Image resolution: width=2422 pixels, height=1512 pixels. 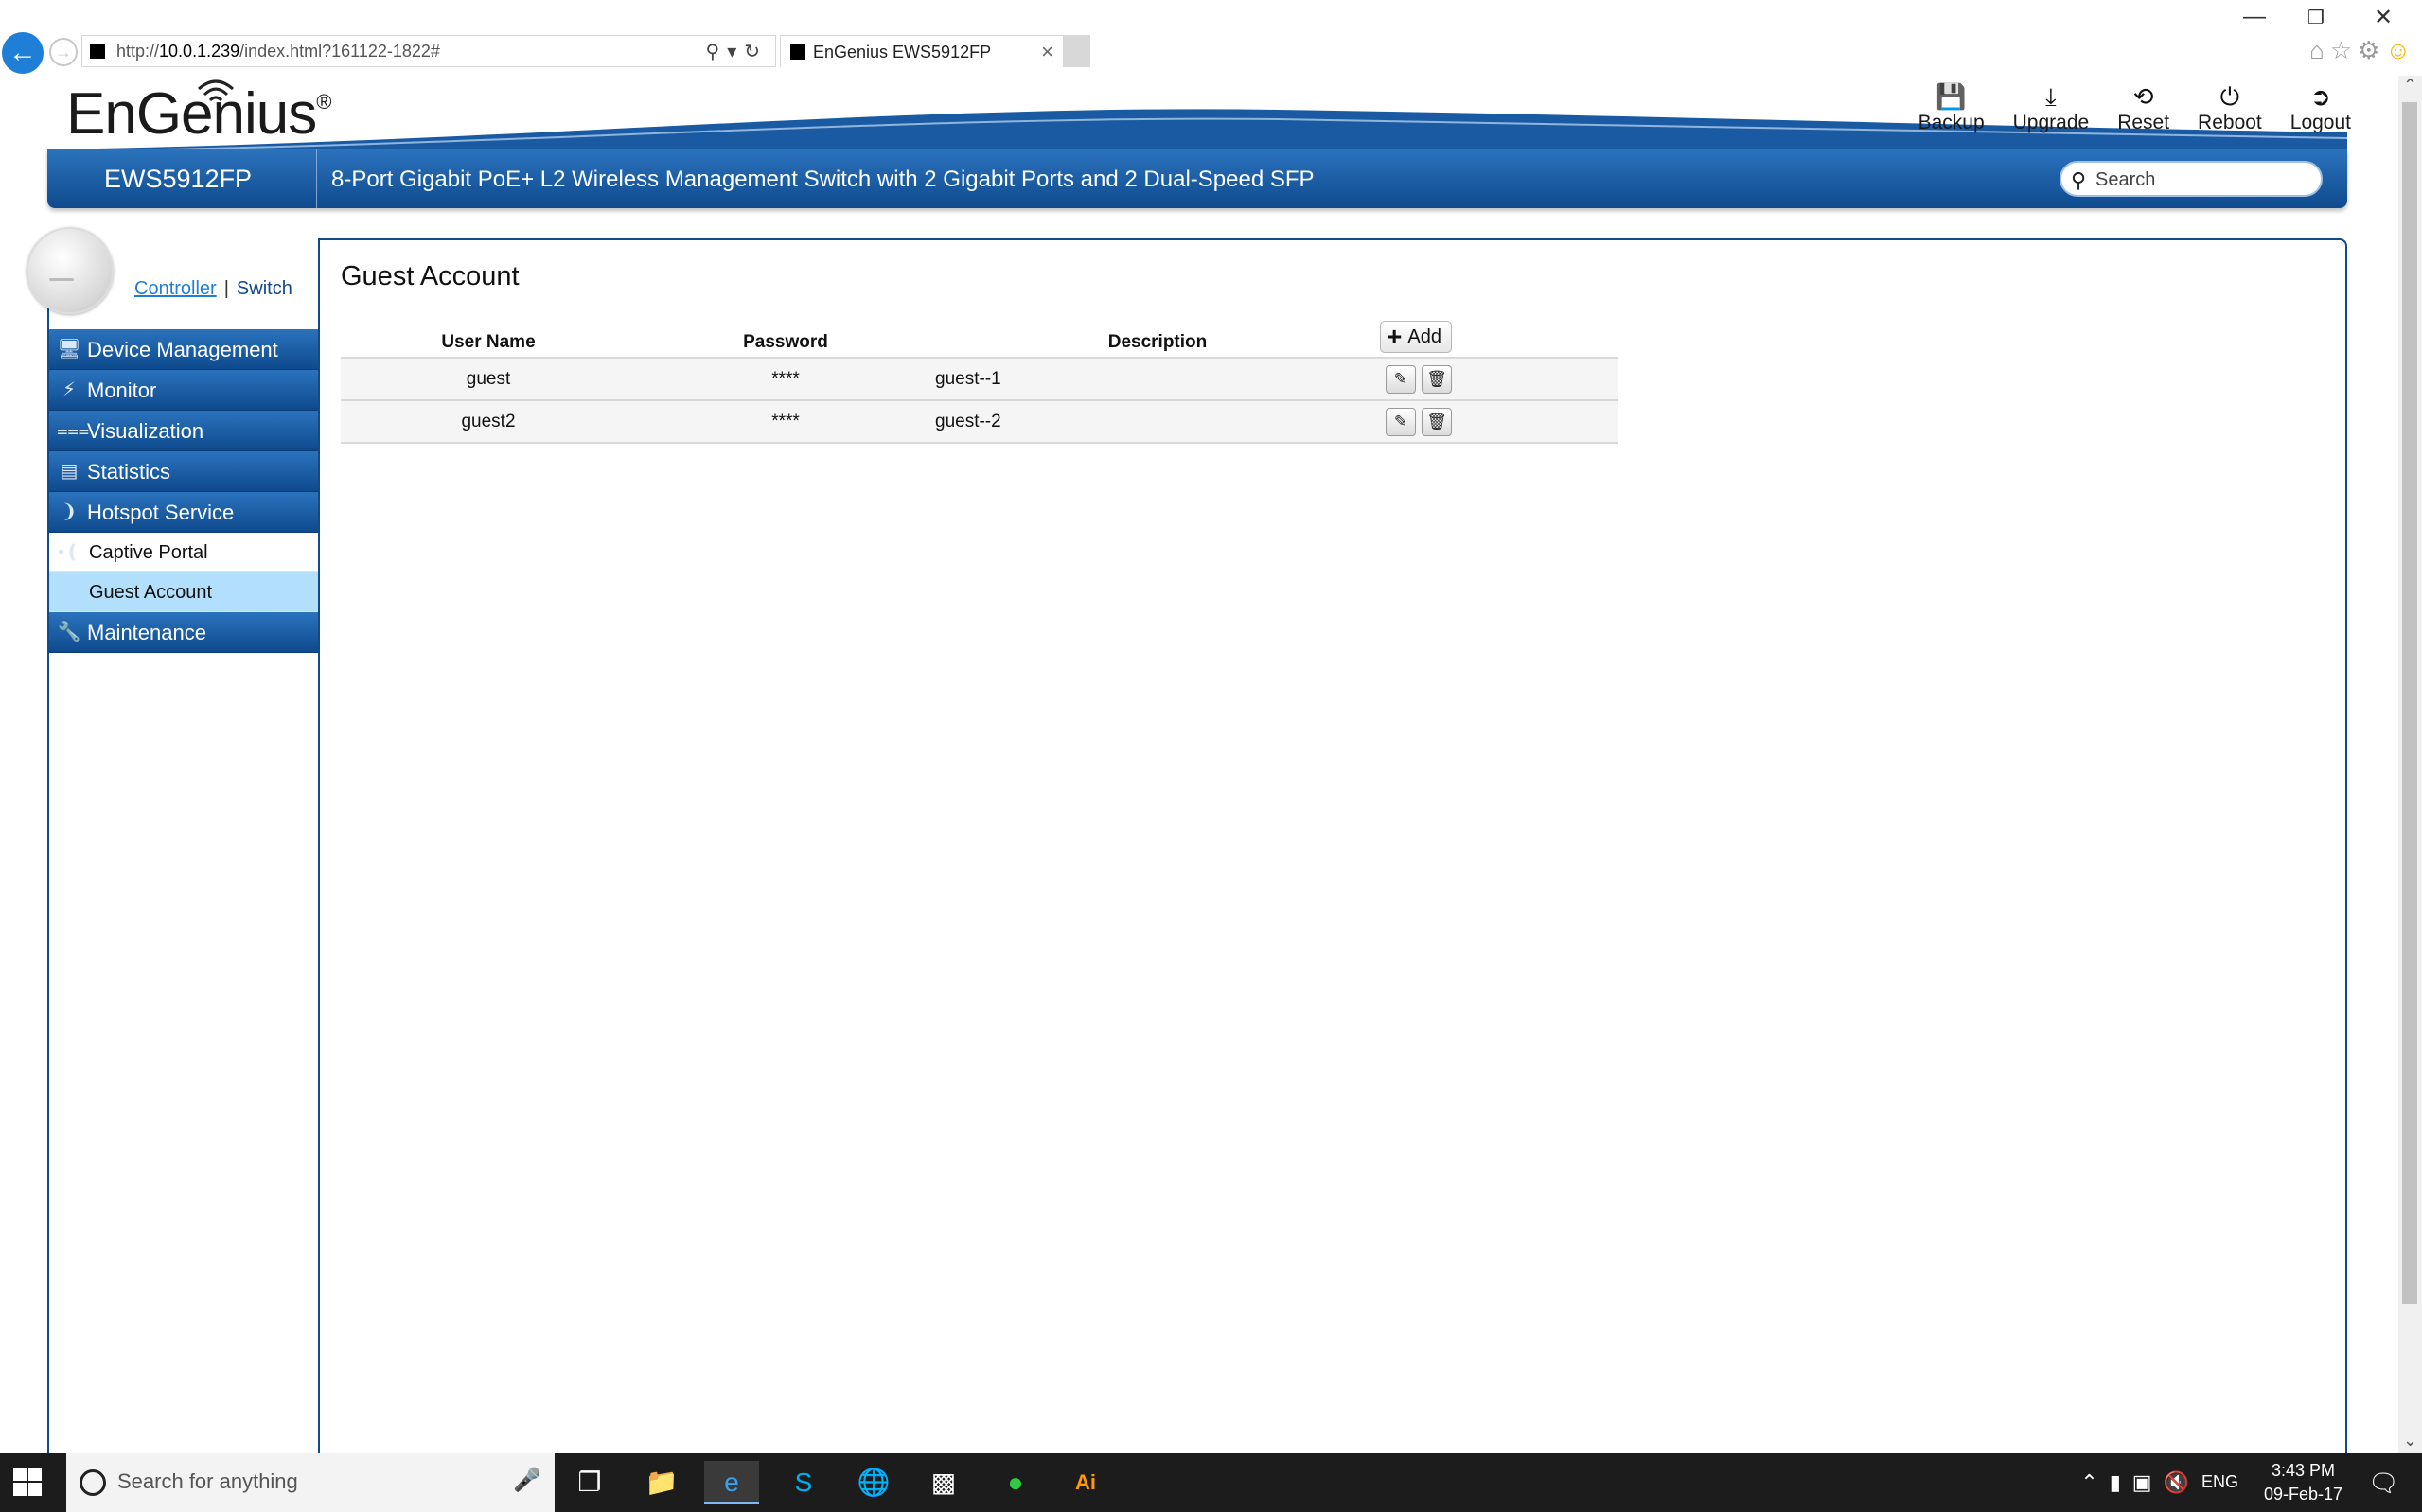 What do you see at coordinates (69, 632) in the screenshot?
I see `wrench-icon: 🔧` at bounding box center [69, 632].